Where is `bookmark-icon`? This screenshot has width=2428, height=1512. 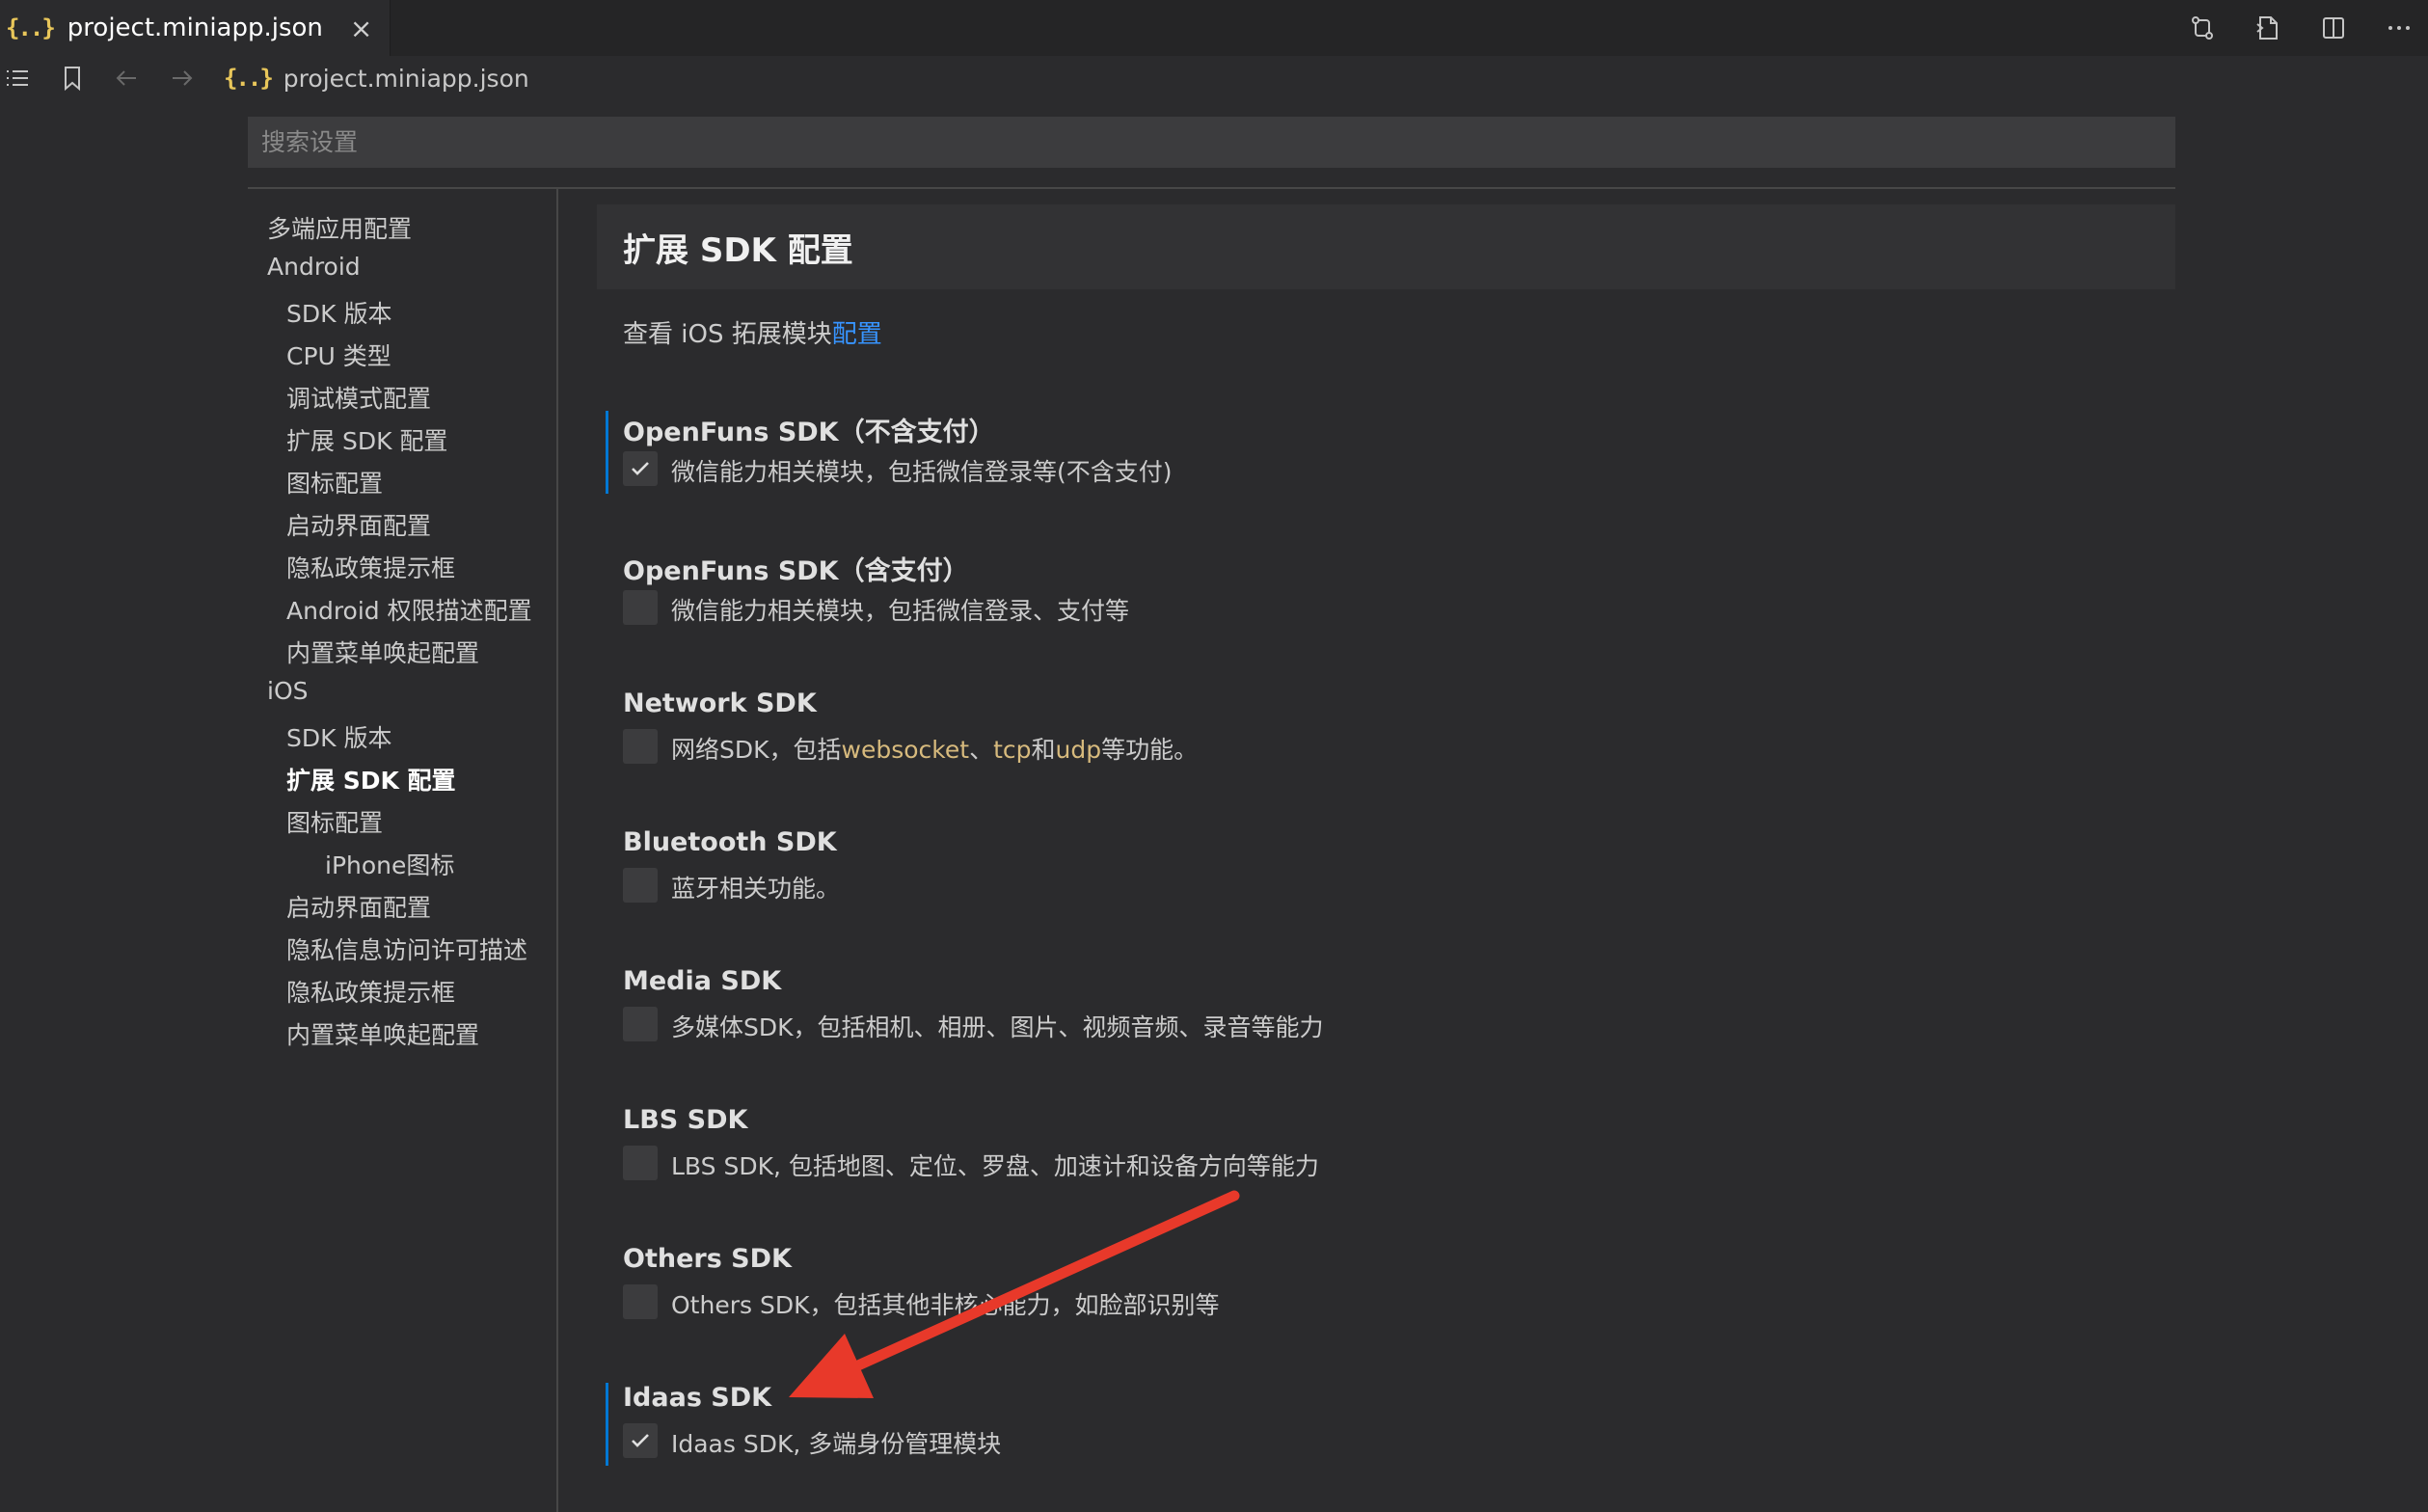
bookmark-icon is located at coordinates (72, 78).